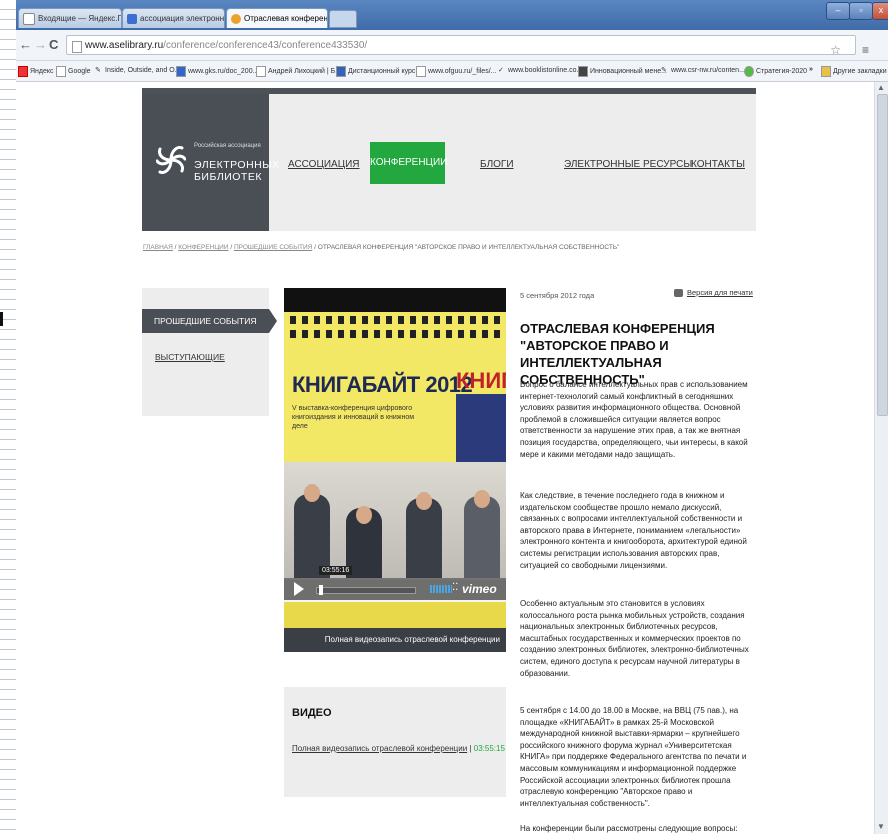 Image resolution: width=888 pixels, height=834 pixels. Describe the element at coordinates (132, 18) in the screenshot. I see `search-icon` at that location.